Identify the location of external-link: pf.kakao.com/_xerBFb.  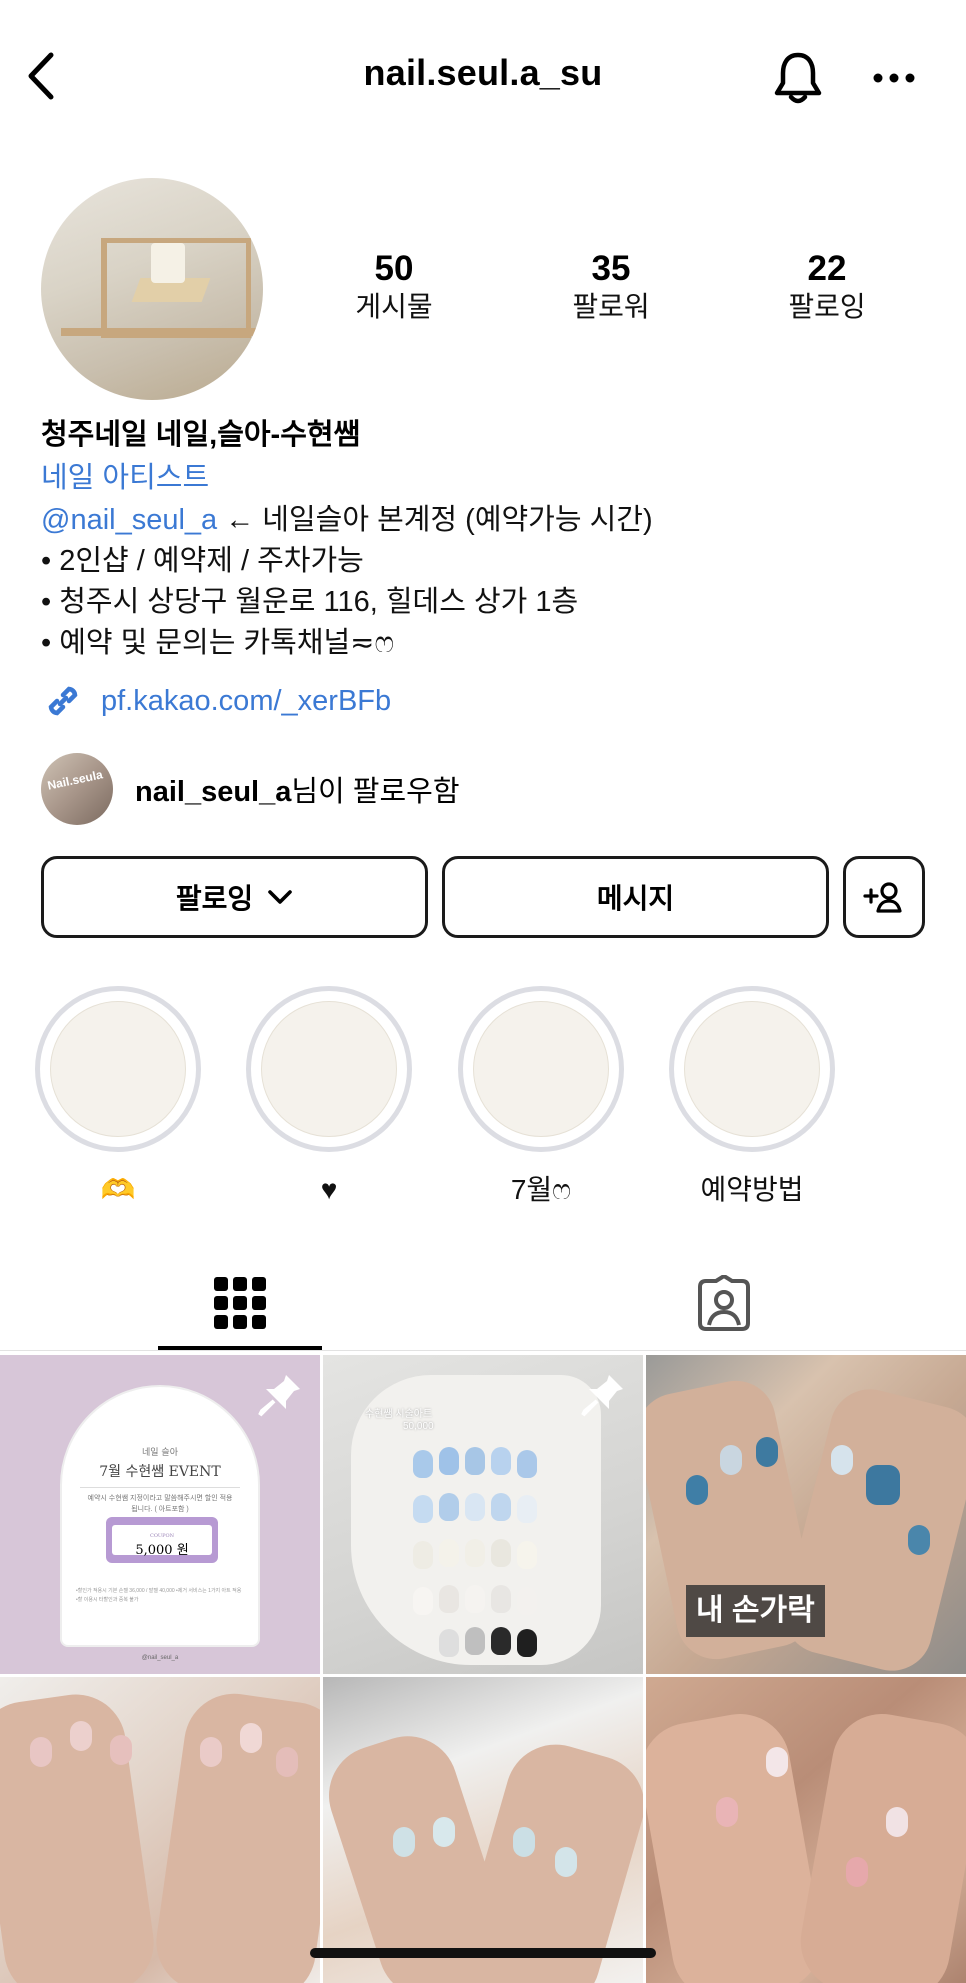
(216, 701).